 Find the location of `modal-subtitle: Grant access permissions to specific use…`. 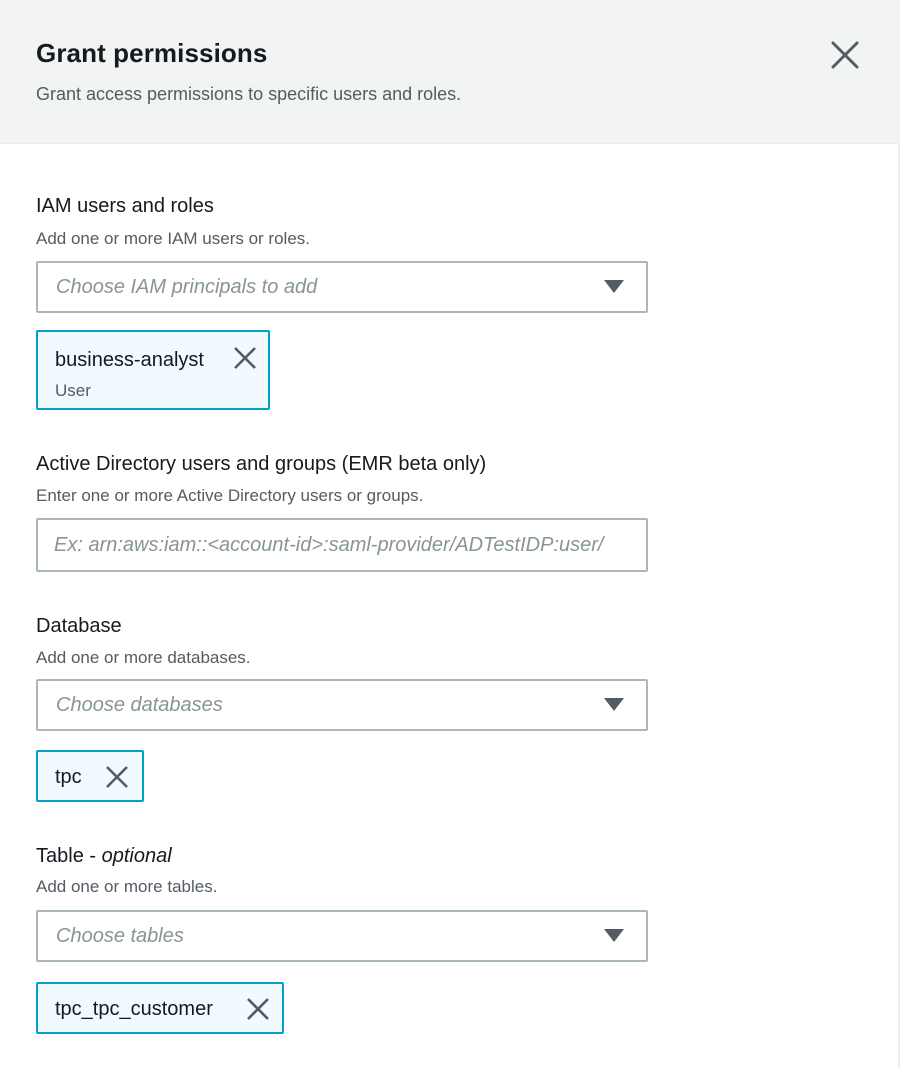

modal-subtitle: Grant access permissions to specific use… is located at coordinates (249, 94).